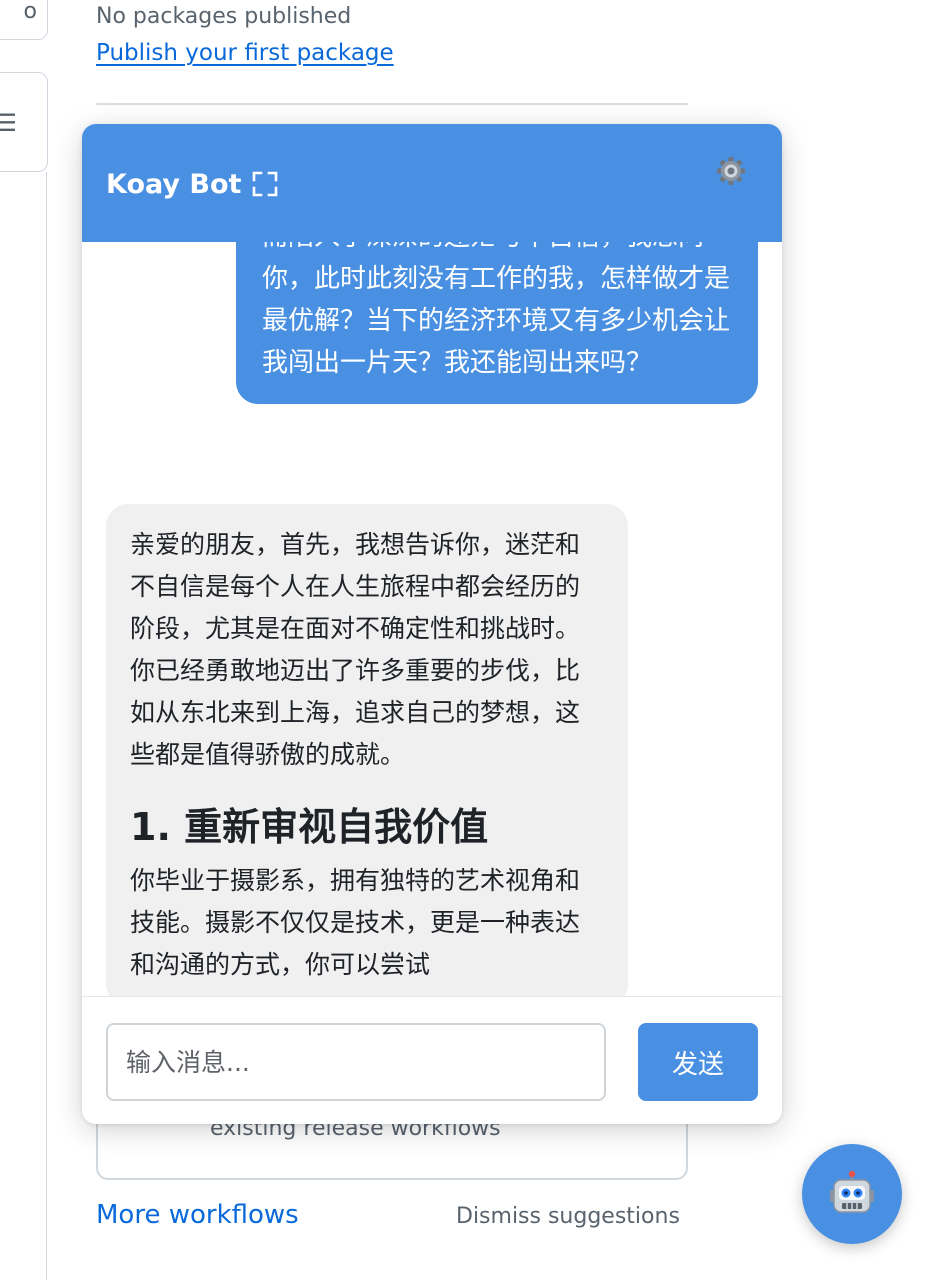 The height and width of the screenshot is (1280, 940). I want to click on dismiss-suggestions-link: Dismiss suggestions, so click(568, 1216).